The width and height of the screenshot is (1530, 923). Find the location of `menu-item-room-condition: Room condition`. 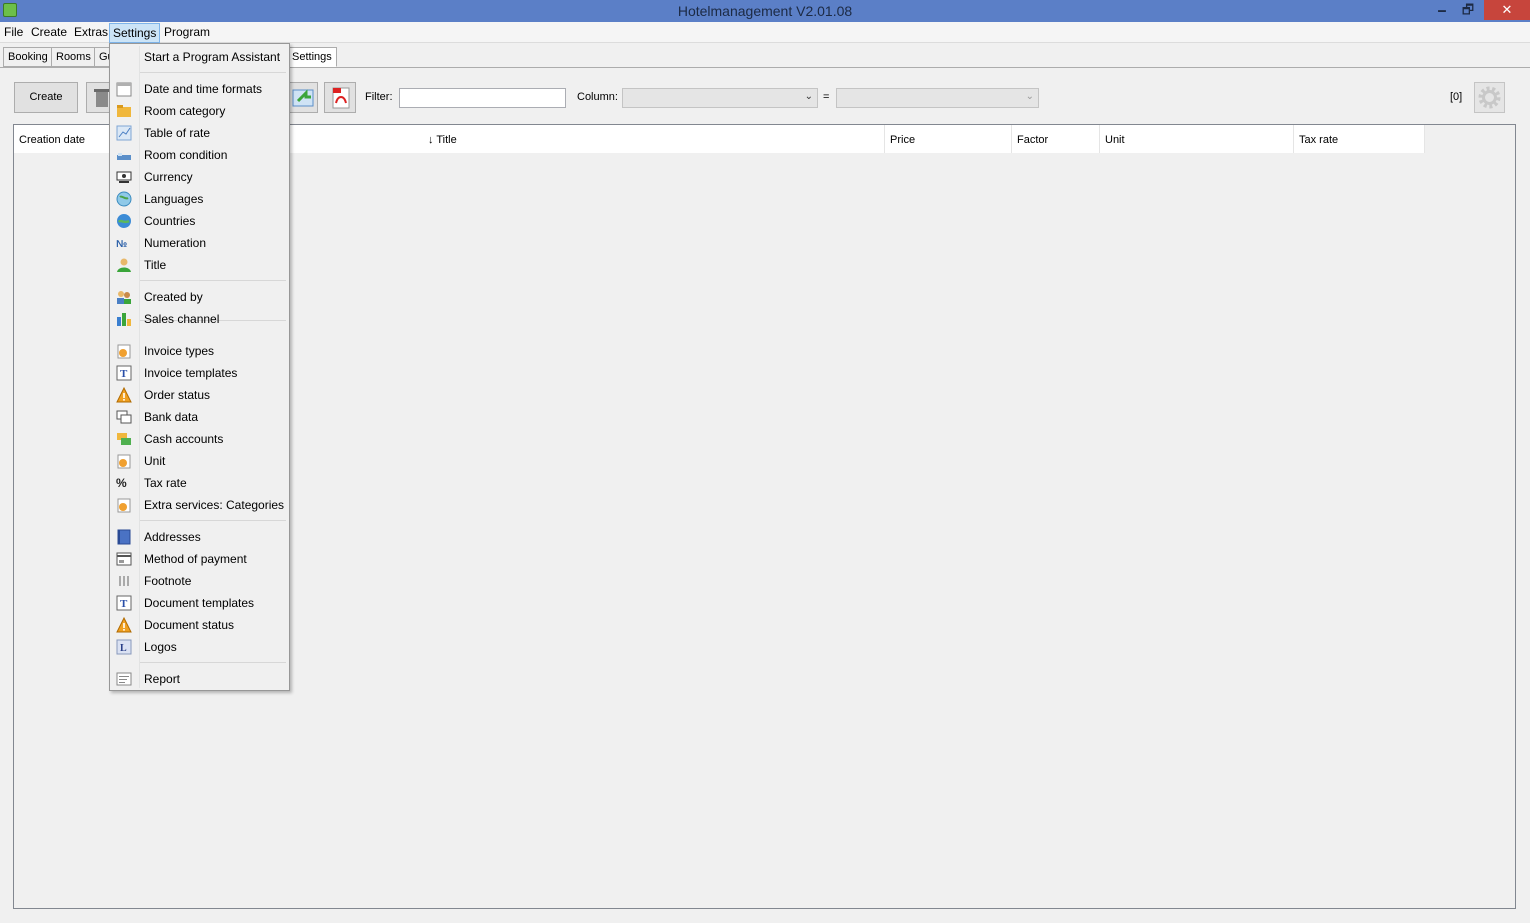

menu-item-room-condition: Room condition is located at coordinates (199, 155).